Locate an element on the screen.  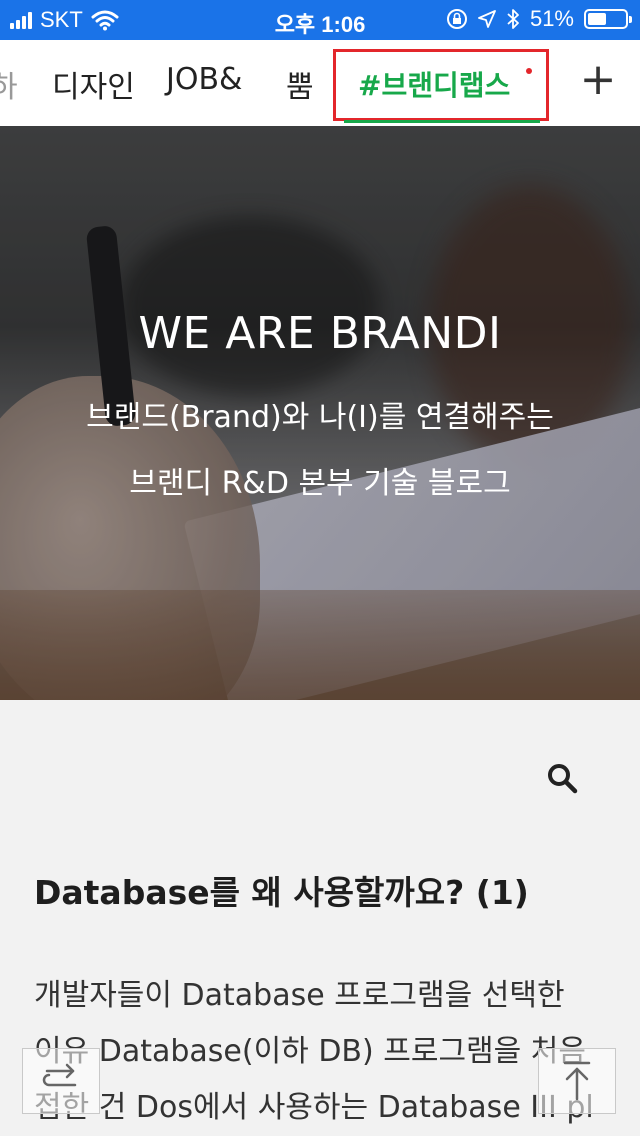
share-button is located at coordinates (61, 1081).